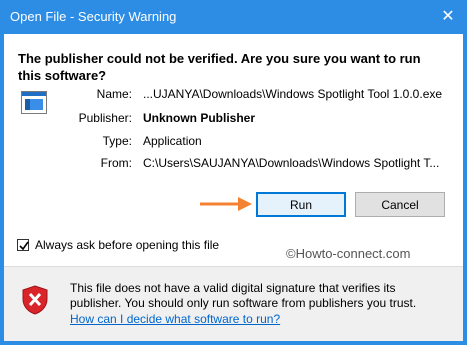  I want to click on type-label: Type:, so click(117, 141).